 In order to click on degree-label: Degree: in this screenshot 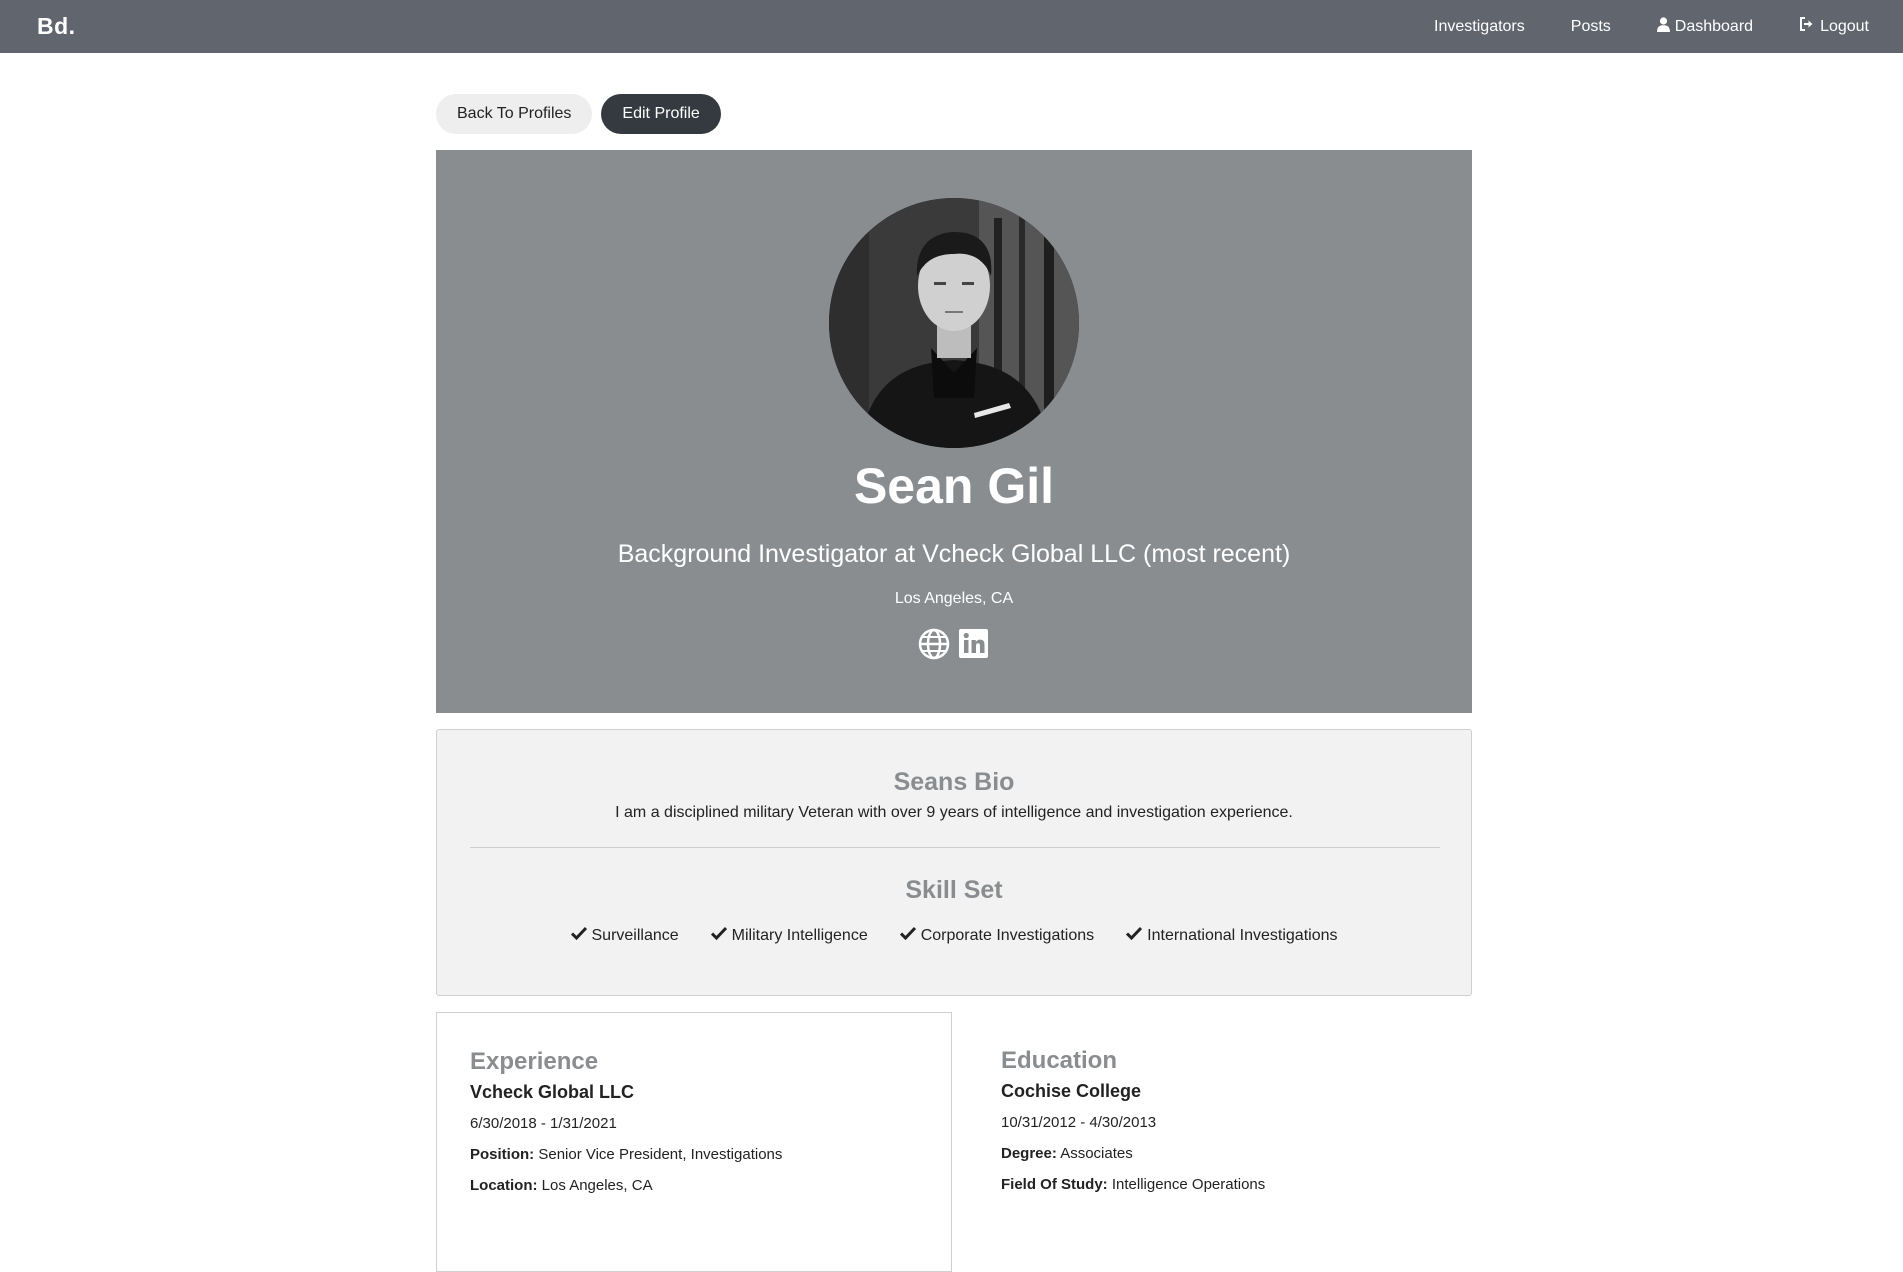, I will do `click(1029, 1153)`.